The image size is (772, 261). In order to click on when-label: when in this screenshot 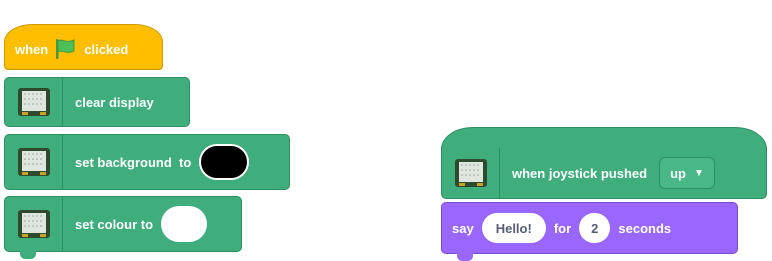, I will do `click(32, 49)`.